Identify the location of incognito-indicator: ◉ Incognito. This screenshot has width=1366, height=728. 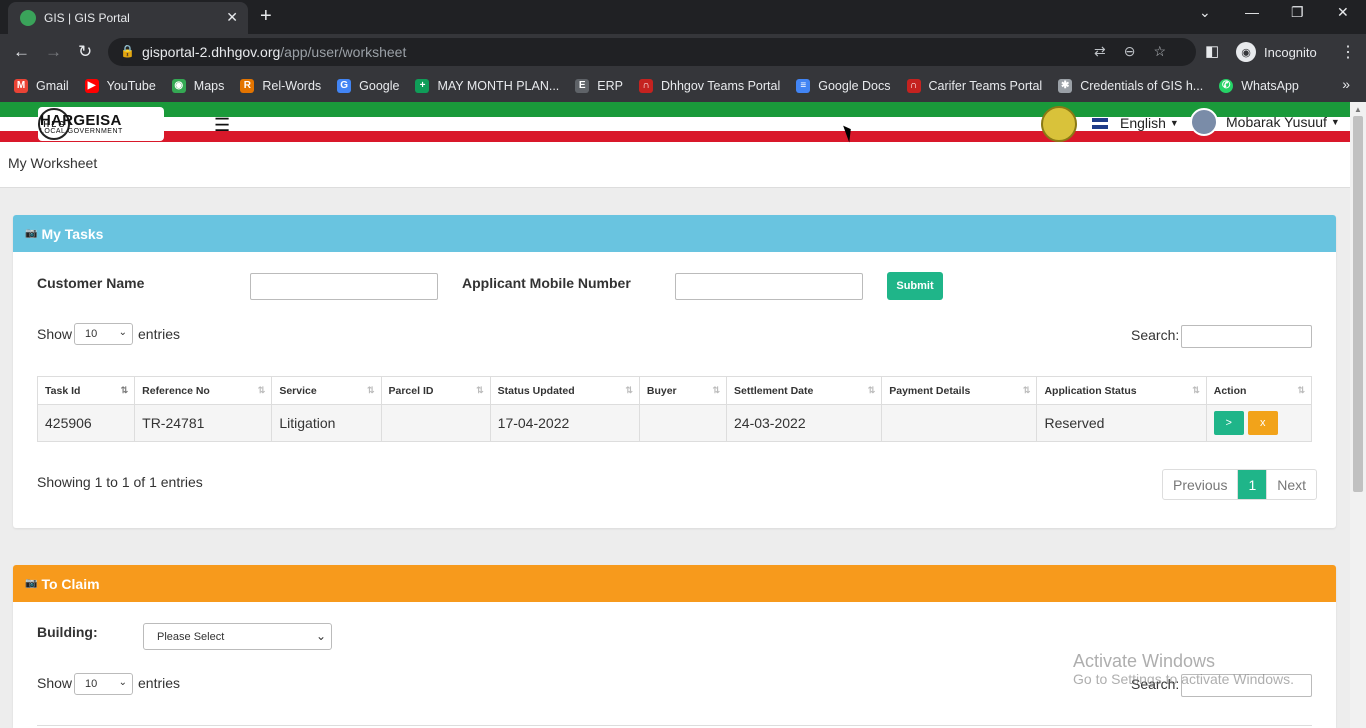
(1276, 52).